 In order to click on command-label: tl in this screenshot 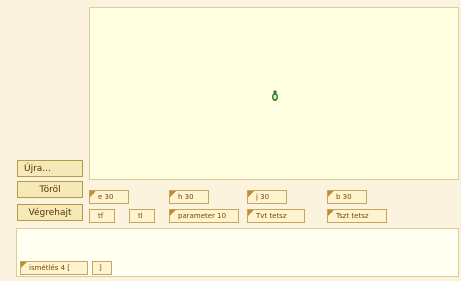, I will do `click(140, 216)`.